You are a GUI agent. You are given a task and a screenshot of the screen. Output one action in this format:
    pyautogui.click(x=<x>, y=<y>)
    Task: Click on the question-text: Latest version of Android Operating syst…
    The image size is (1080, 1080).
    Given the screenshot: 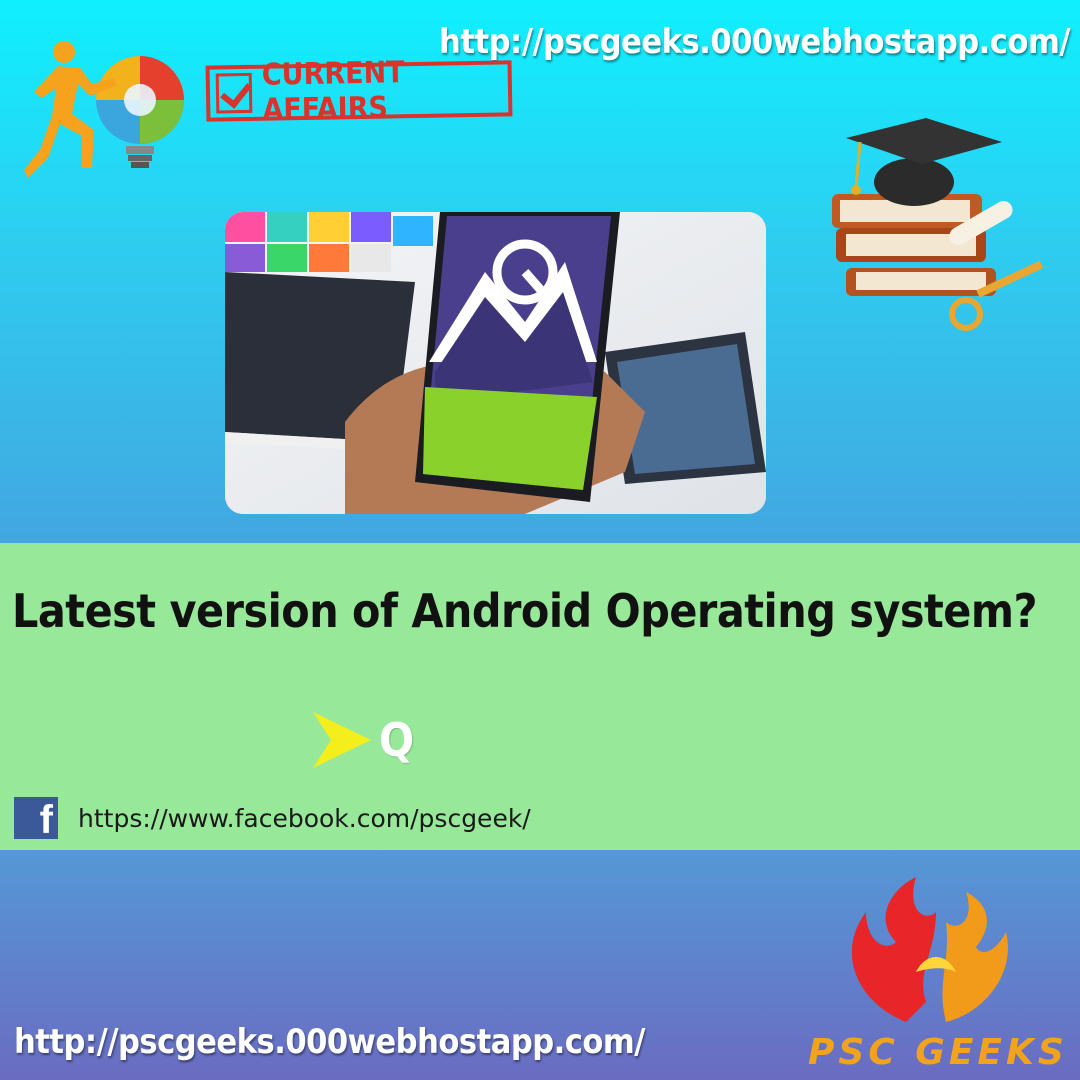 What is the action you would take?
    pyautogui.click(x=524, y=611)
    